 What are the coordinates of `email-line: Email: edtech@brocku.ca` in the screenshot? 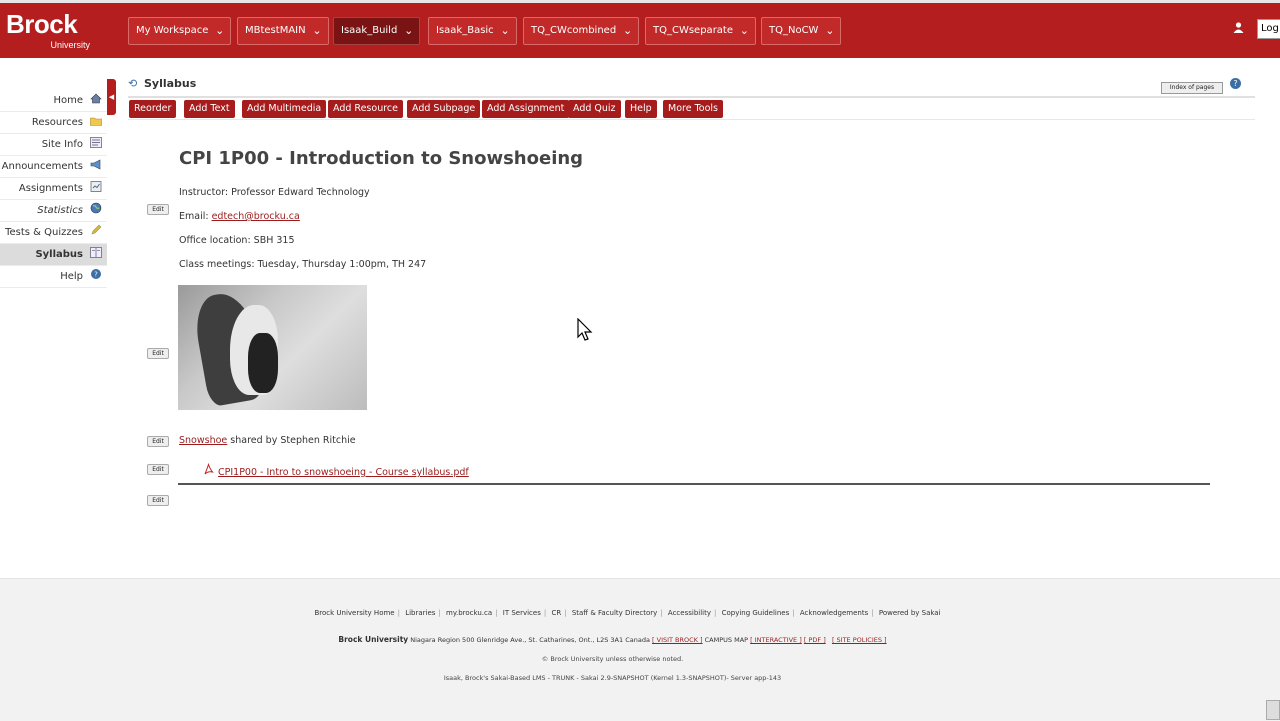 It's located at (239, 216).